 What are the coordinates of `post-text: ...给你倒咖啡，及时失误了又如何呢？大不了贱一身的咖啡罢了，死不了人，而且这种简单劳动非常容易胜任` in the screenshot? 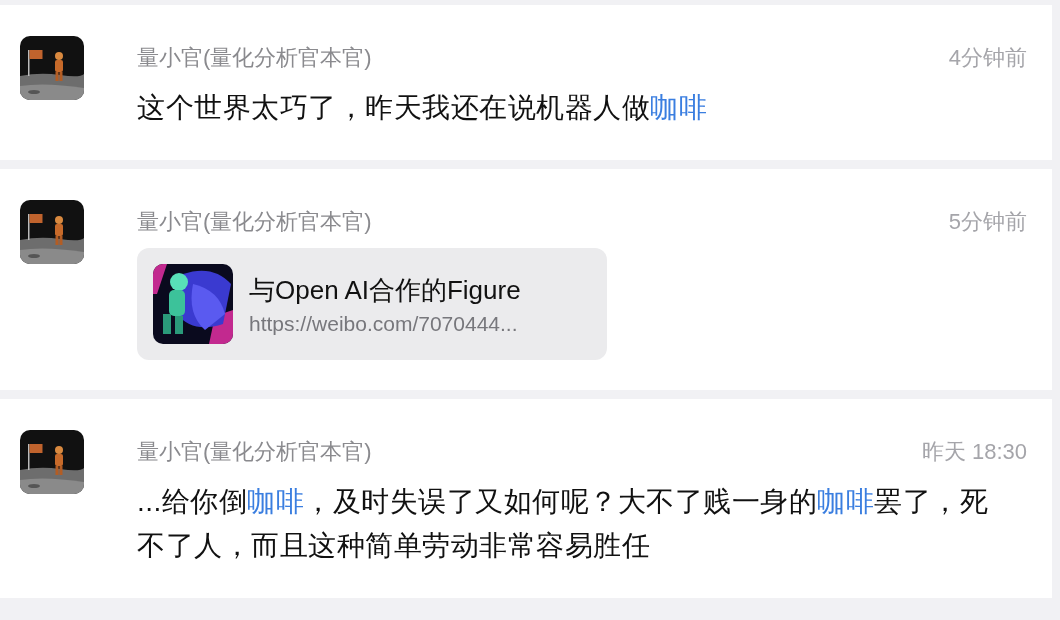 It's located at (563, 524).